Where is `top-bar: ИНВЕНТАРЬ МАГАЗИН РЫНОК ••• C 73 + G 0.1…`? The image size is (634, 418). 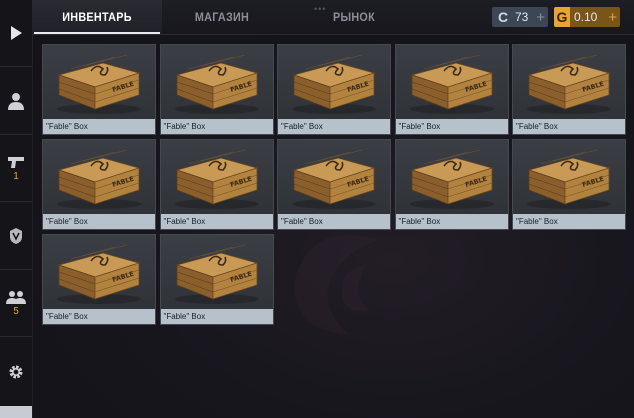 top-bar: ИНВЕНТАРЬ МАГАЗИН РЫНОК ••• C 73 + G 0.1… is located at coordinates (333, 17).